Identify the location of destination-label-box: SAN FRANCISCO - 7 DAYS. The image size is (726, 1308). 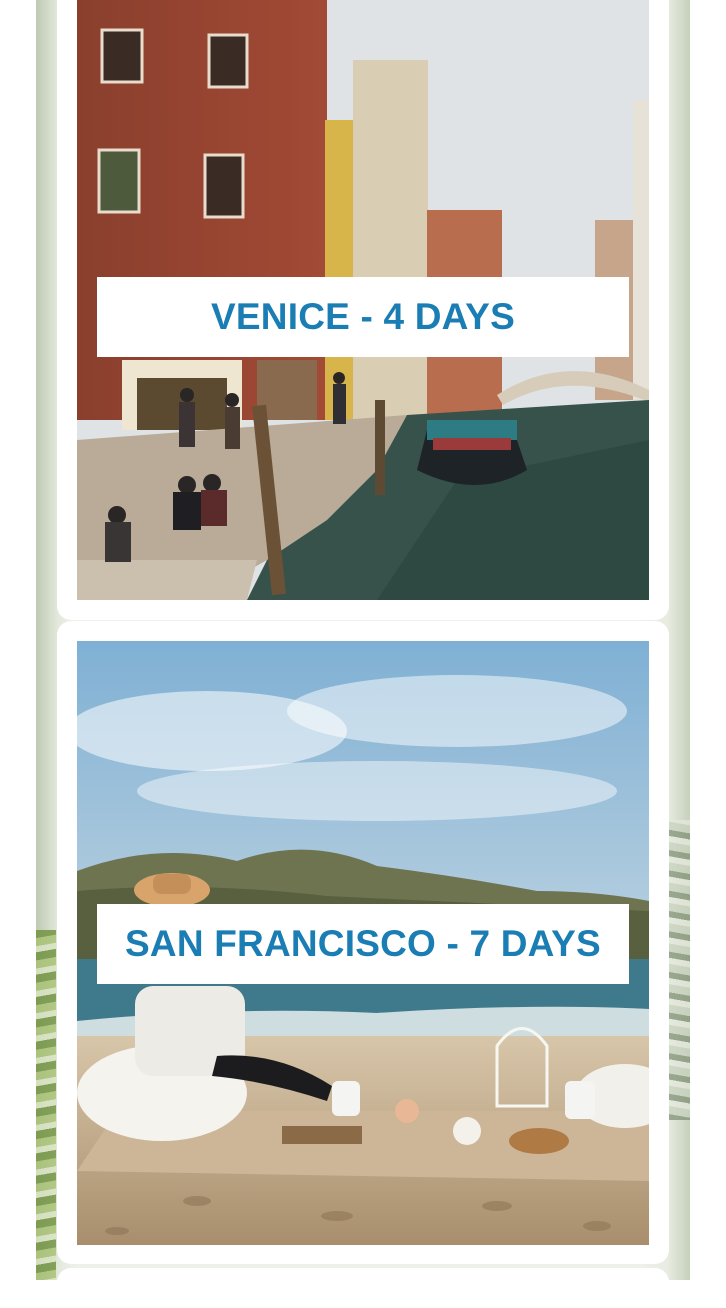
(363, 944).